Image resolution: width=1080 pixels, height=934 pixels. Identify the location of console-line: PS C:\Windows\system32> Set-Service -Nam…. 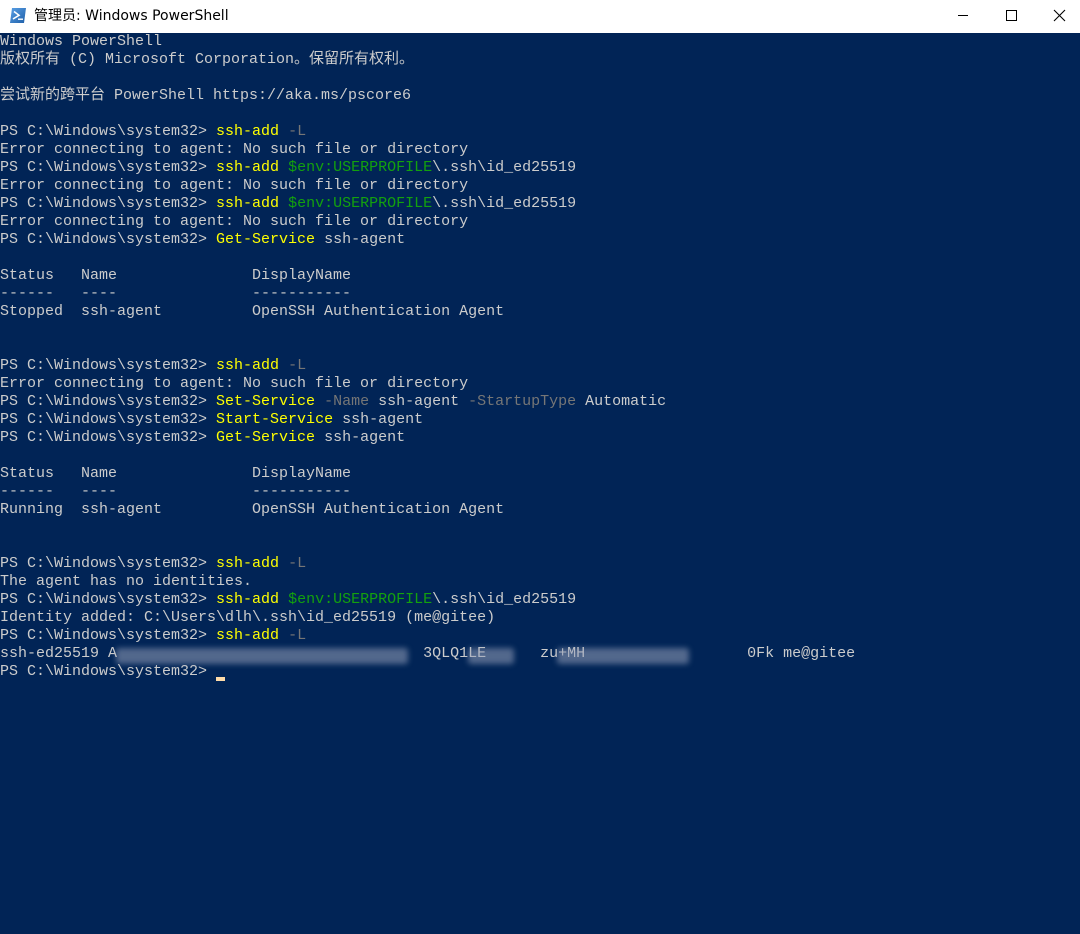
(427, 402).